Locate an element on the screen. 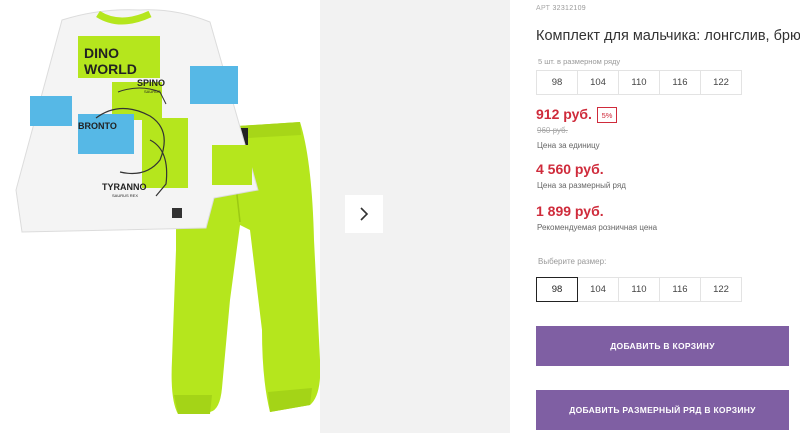 Image resolution: width=800 pixels, height=433 pixels. size-option-98: 98 is located at coordinates (557, 289).